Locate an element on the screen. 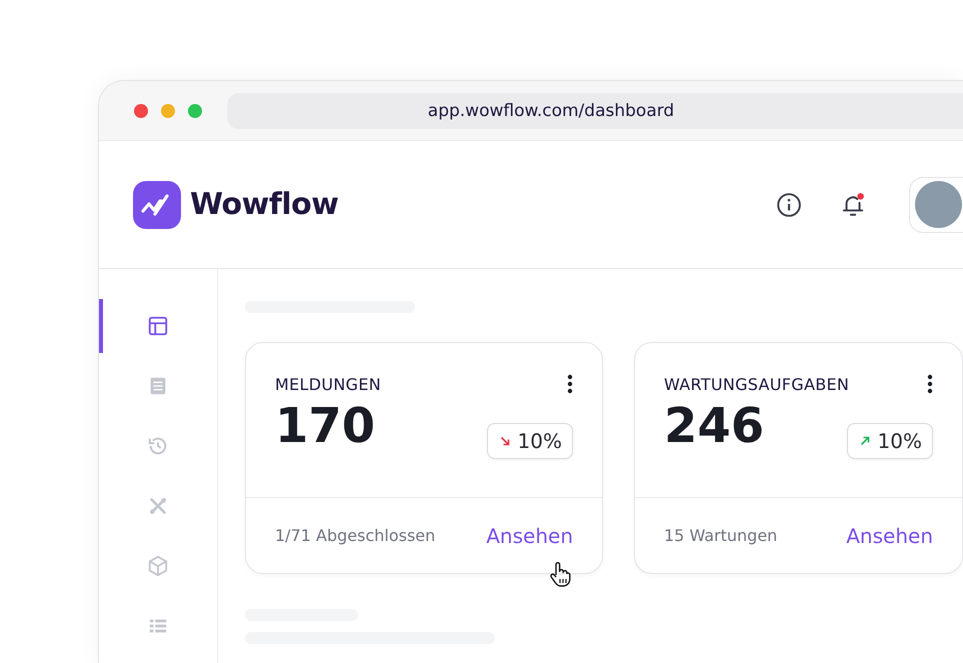  logo-icon is located at coordinates (157, 204).